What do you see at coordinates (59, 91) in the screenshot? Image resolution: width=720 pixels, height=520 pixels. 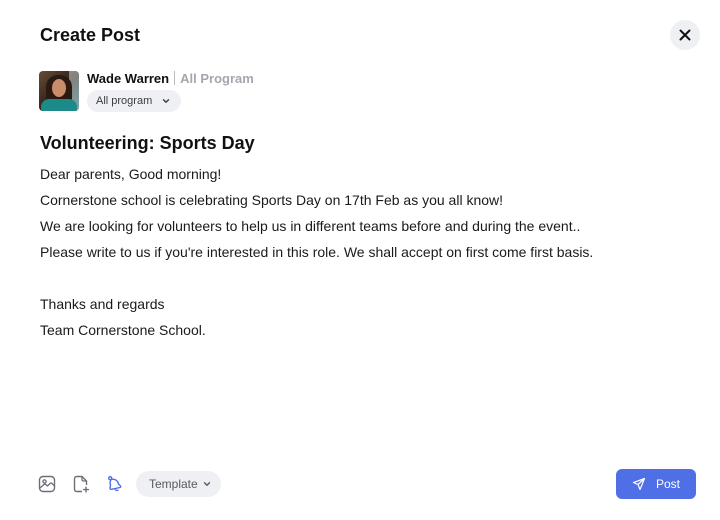 I see `avatar` at bounding box center [59, 91].